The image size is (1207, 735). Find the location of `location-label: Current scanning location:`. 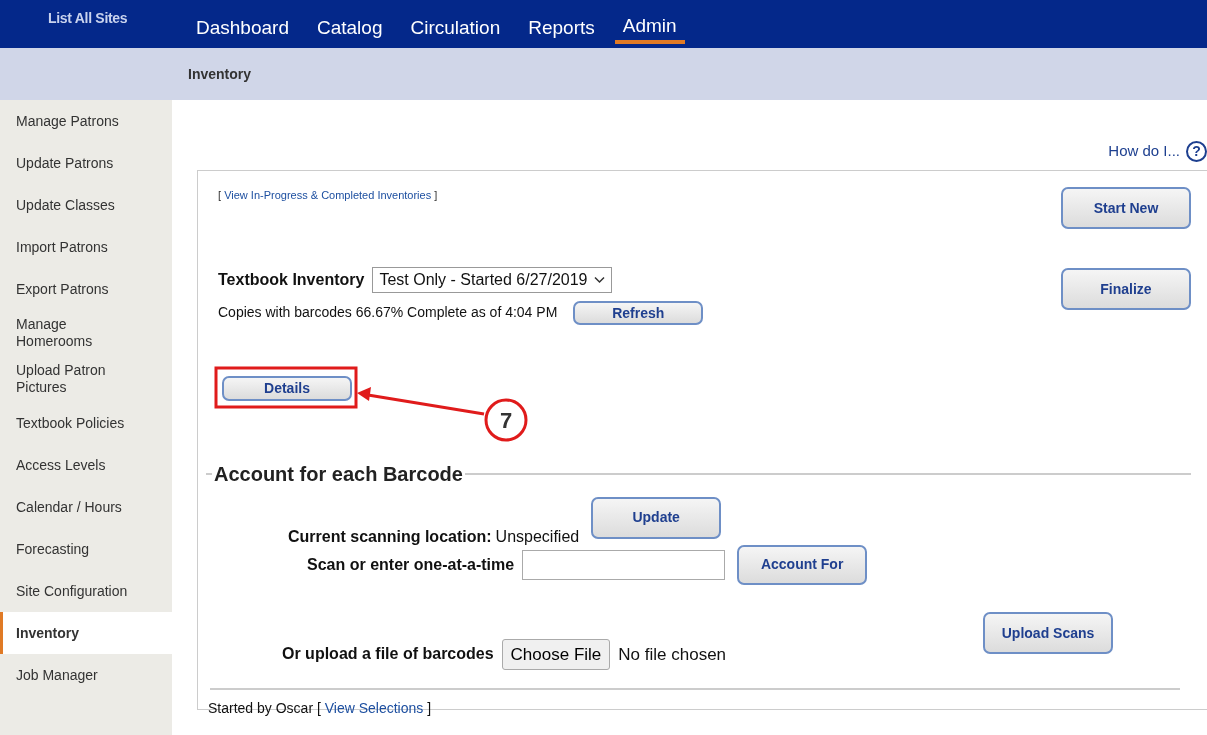

location-label: Current scanning location: is located at coordinates (390, 536).